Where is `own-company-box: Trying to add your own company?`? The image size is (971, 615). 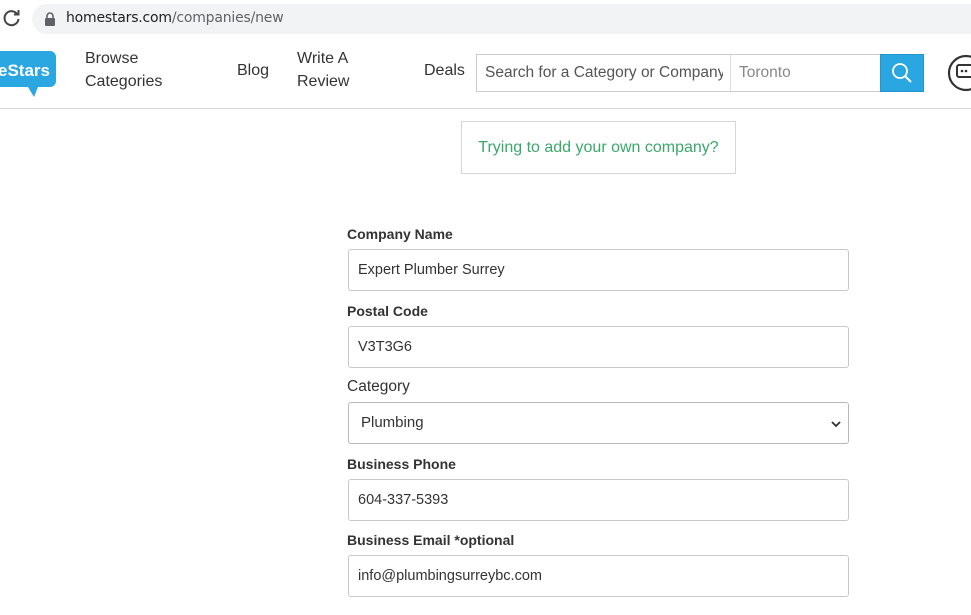 own-company-box: Trying to add your own company? is located at coordinates (598, 147).